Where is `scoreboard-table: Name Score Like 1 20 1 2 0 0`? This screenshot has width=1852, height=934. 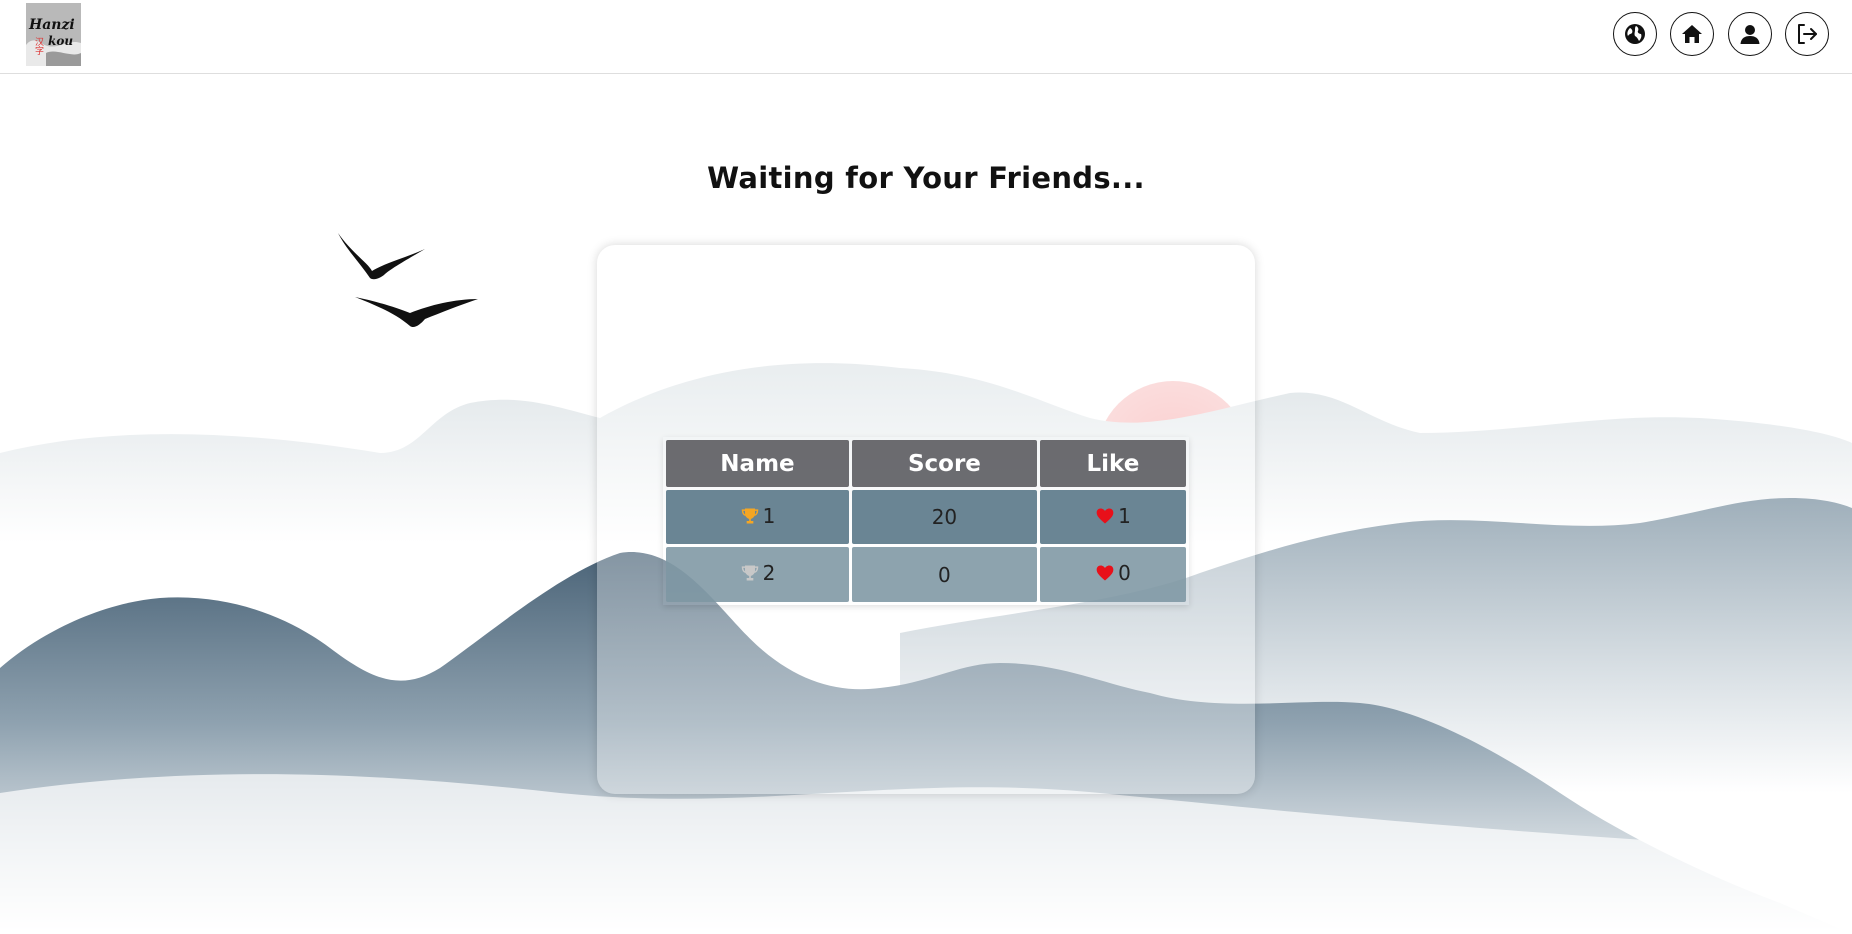 scoreboard-table: Name Score Like 1 20 1 2 0 0 is located at coordinates (926, 521).